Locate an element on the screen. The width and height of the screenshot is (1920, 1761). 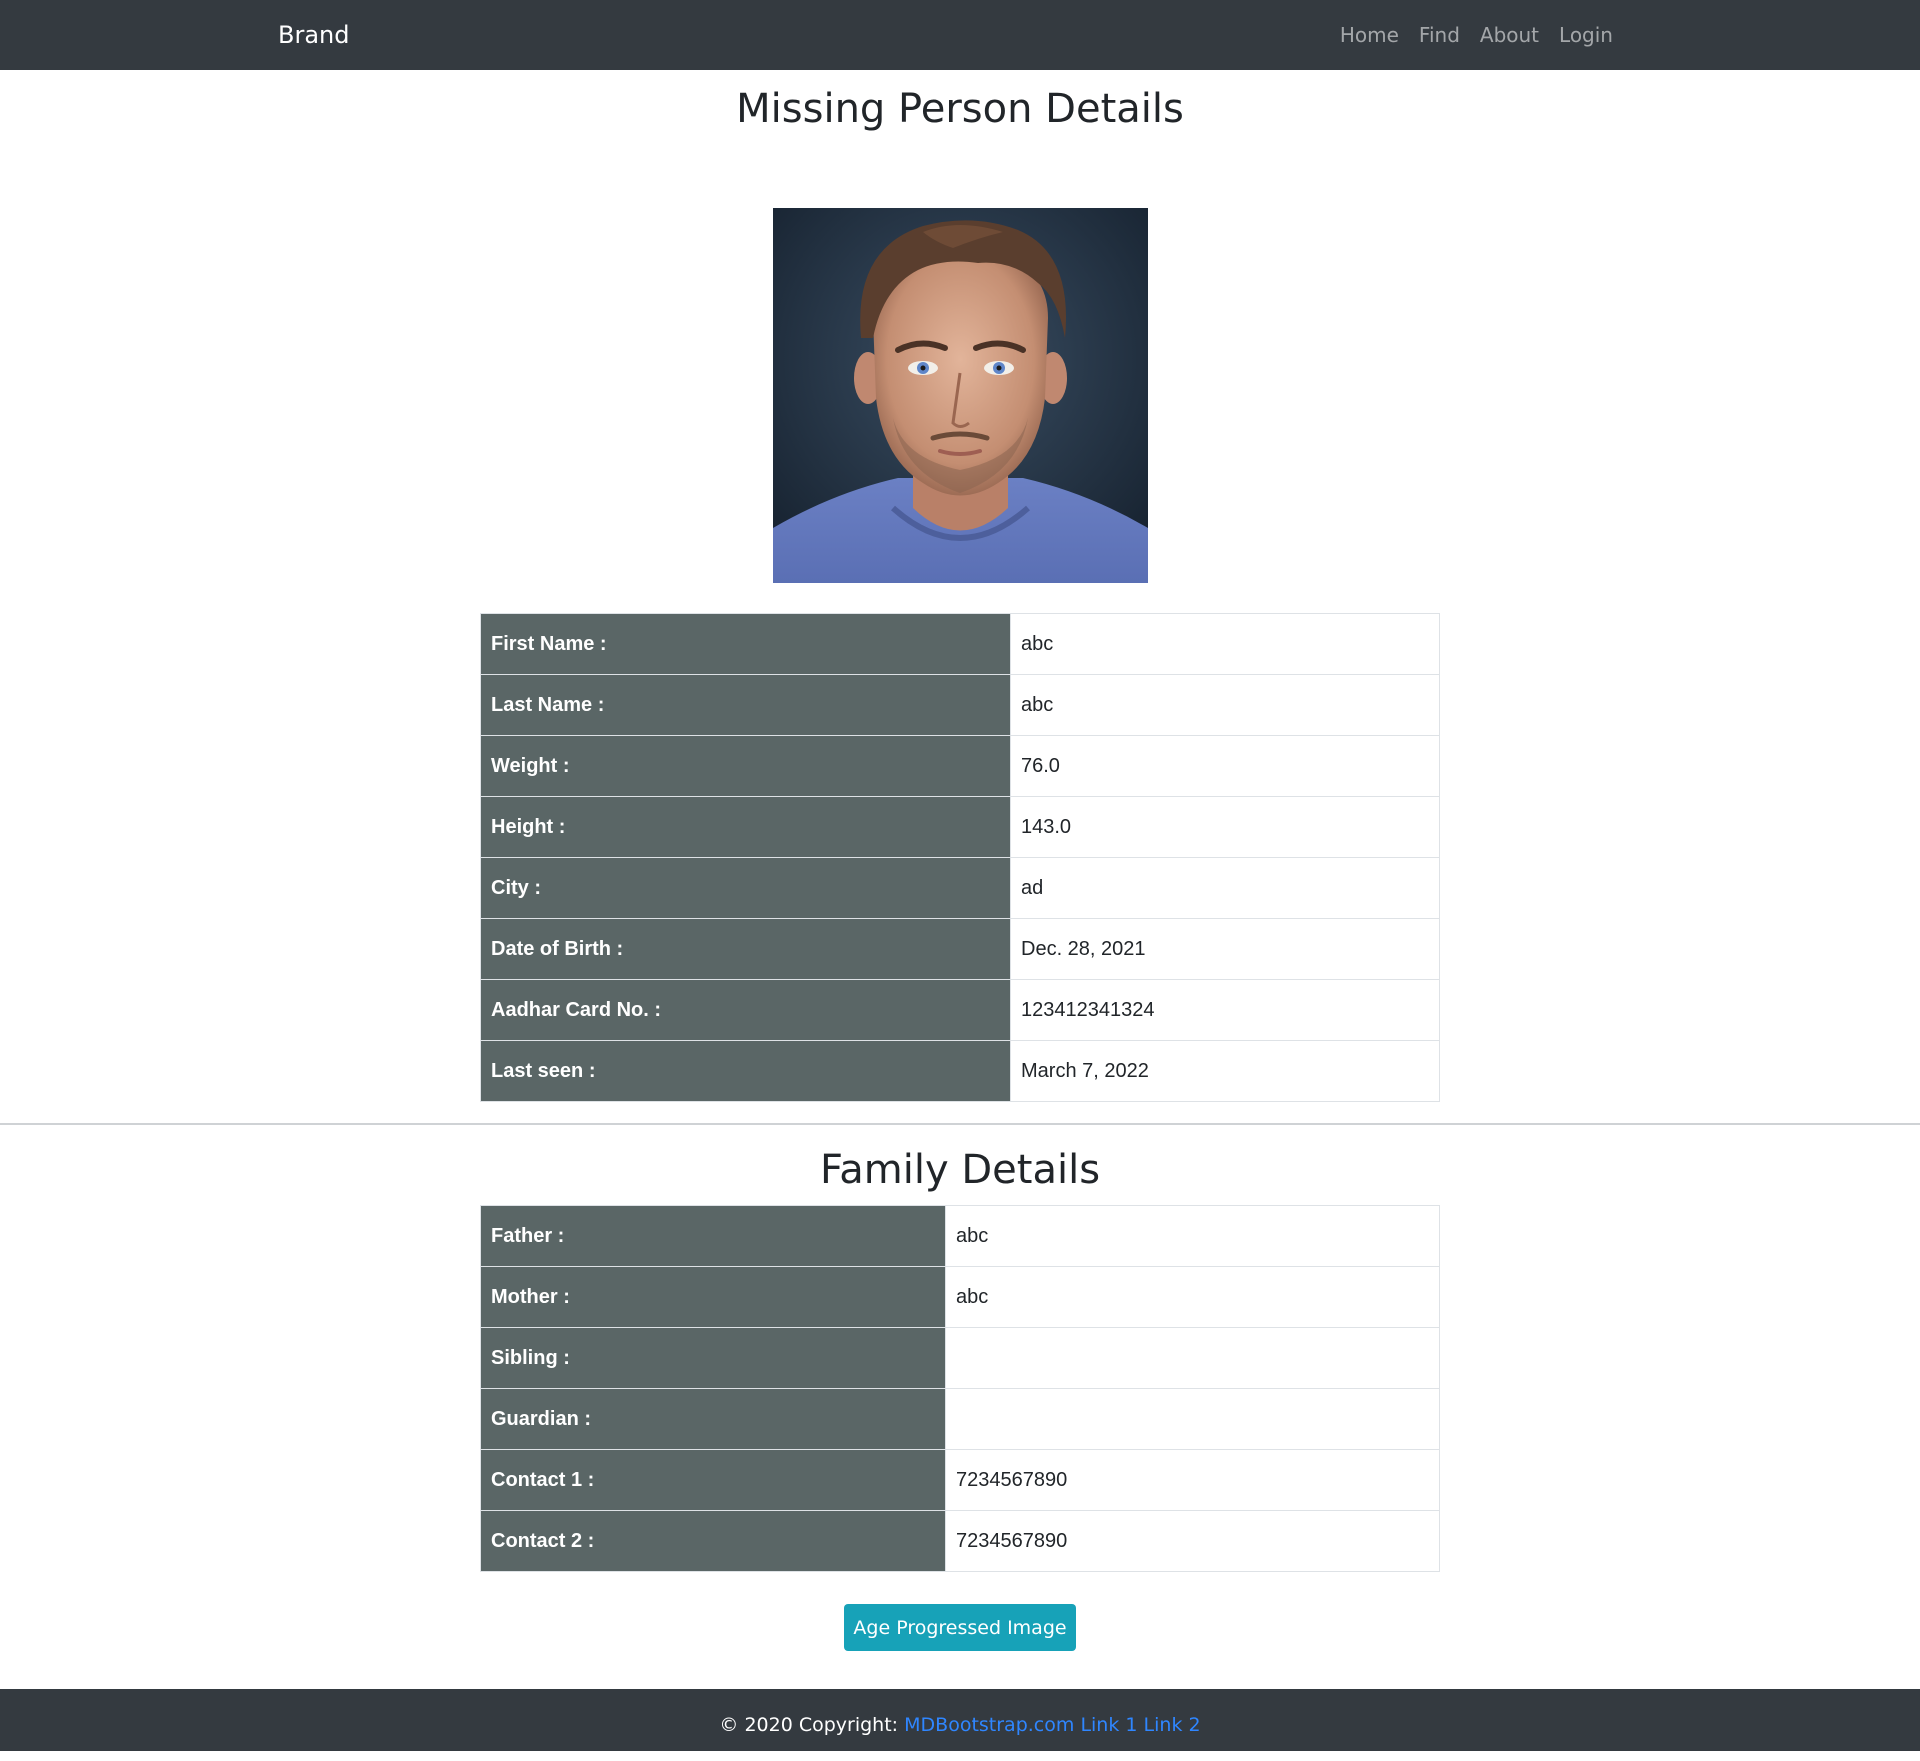
table-row: First Name : abc is located at coordinates (960, 644).